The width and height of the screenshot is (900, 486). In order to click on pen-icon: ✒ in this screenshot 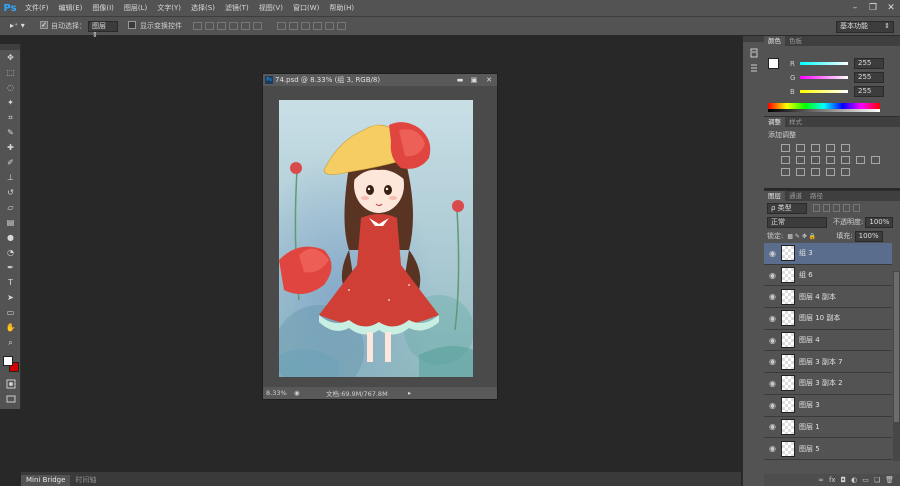, I will do `click(10, 267)`.